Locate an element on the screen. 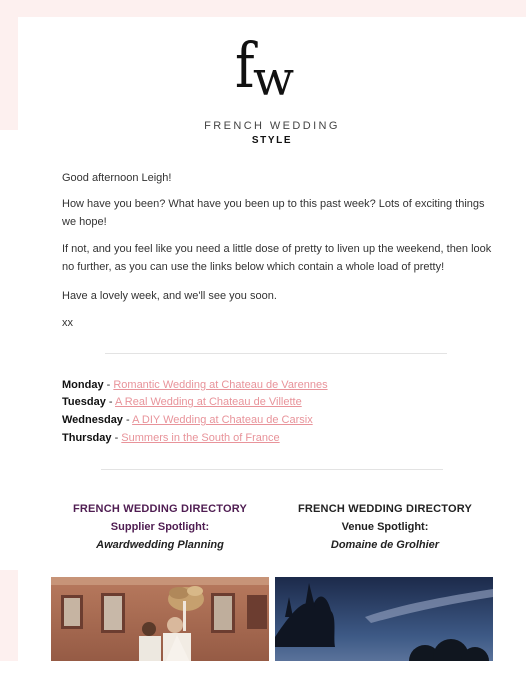 The height and width of the screenshot is (673, 526). directory-subtitle: Venue Spotlight: is located at coordinates (385, 527).